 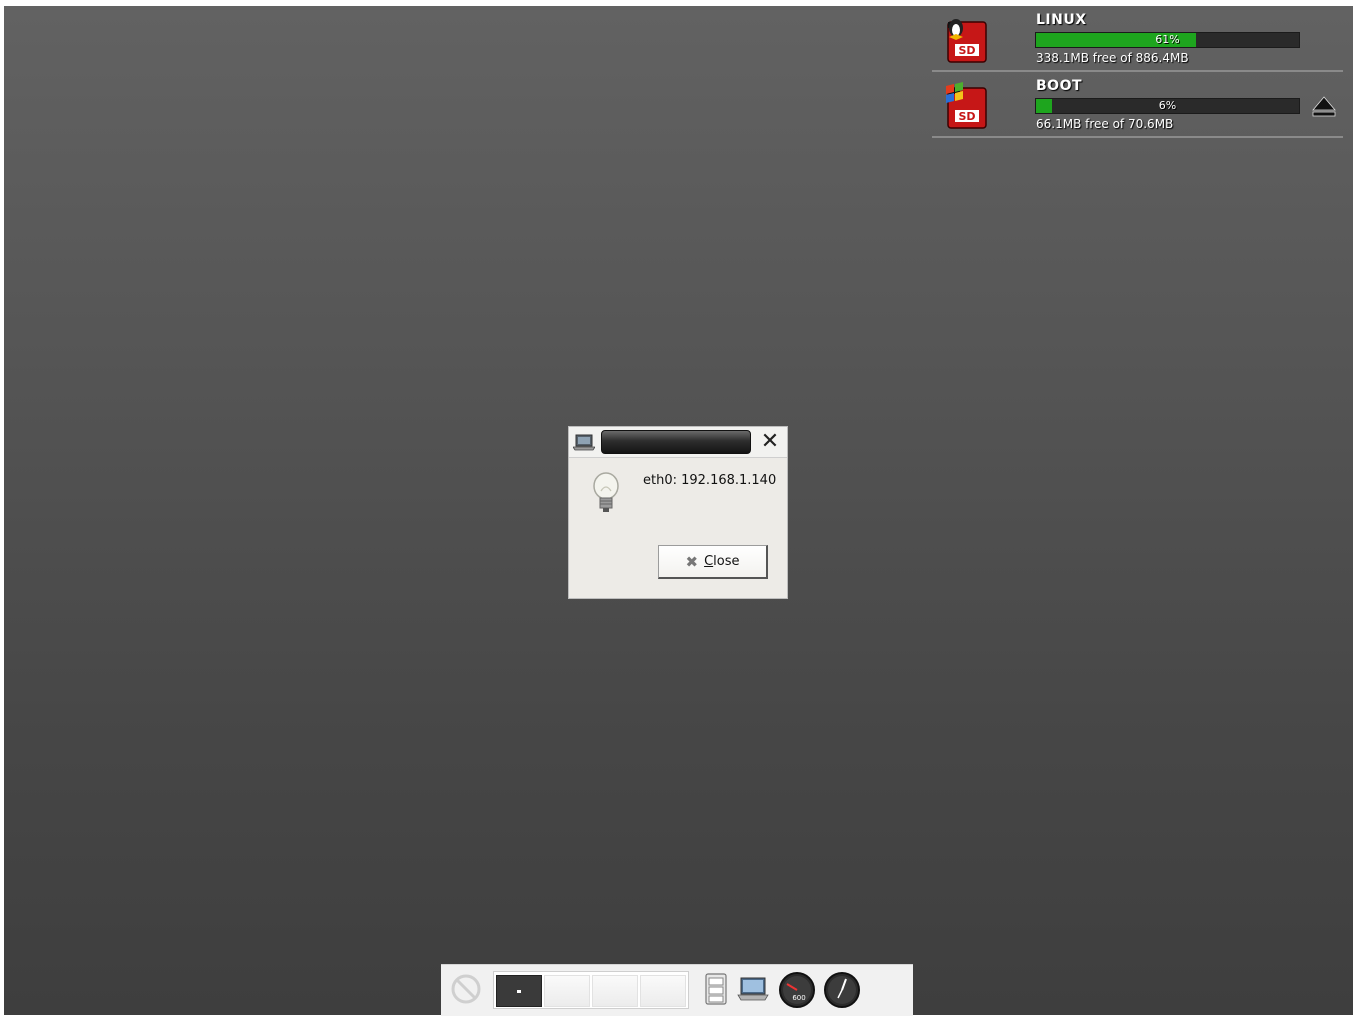 What do you see at coordinates (797, 990) in the screenshot?
I see `cpu-gauge-icon: 600` at bounding box center [797, 990].